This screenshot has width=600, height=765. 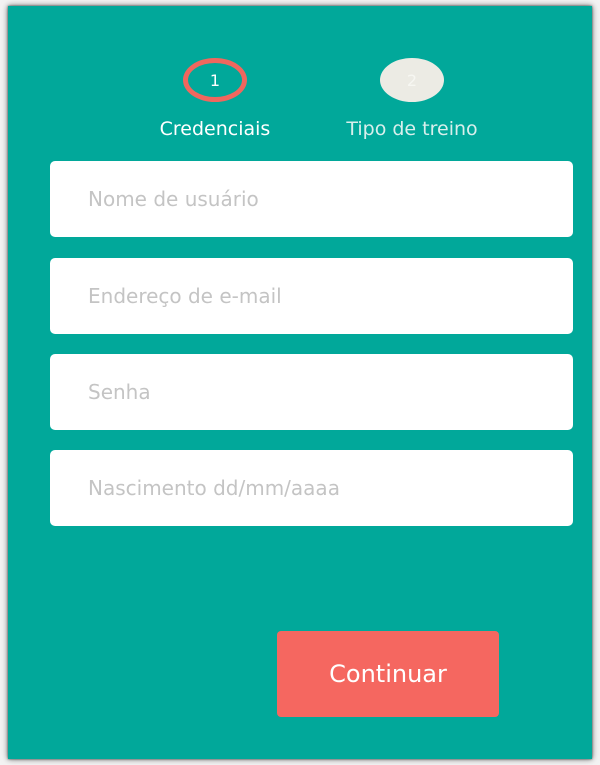 What do you see at coordinates (311, 296) in the screenshot?
I see `email-input` at bounding box center [311, 296].